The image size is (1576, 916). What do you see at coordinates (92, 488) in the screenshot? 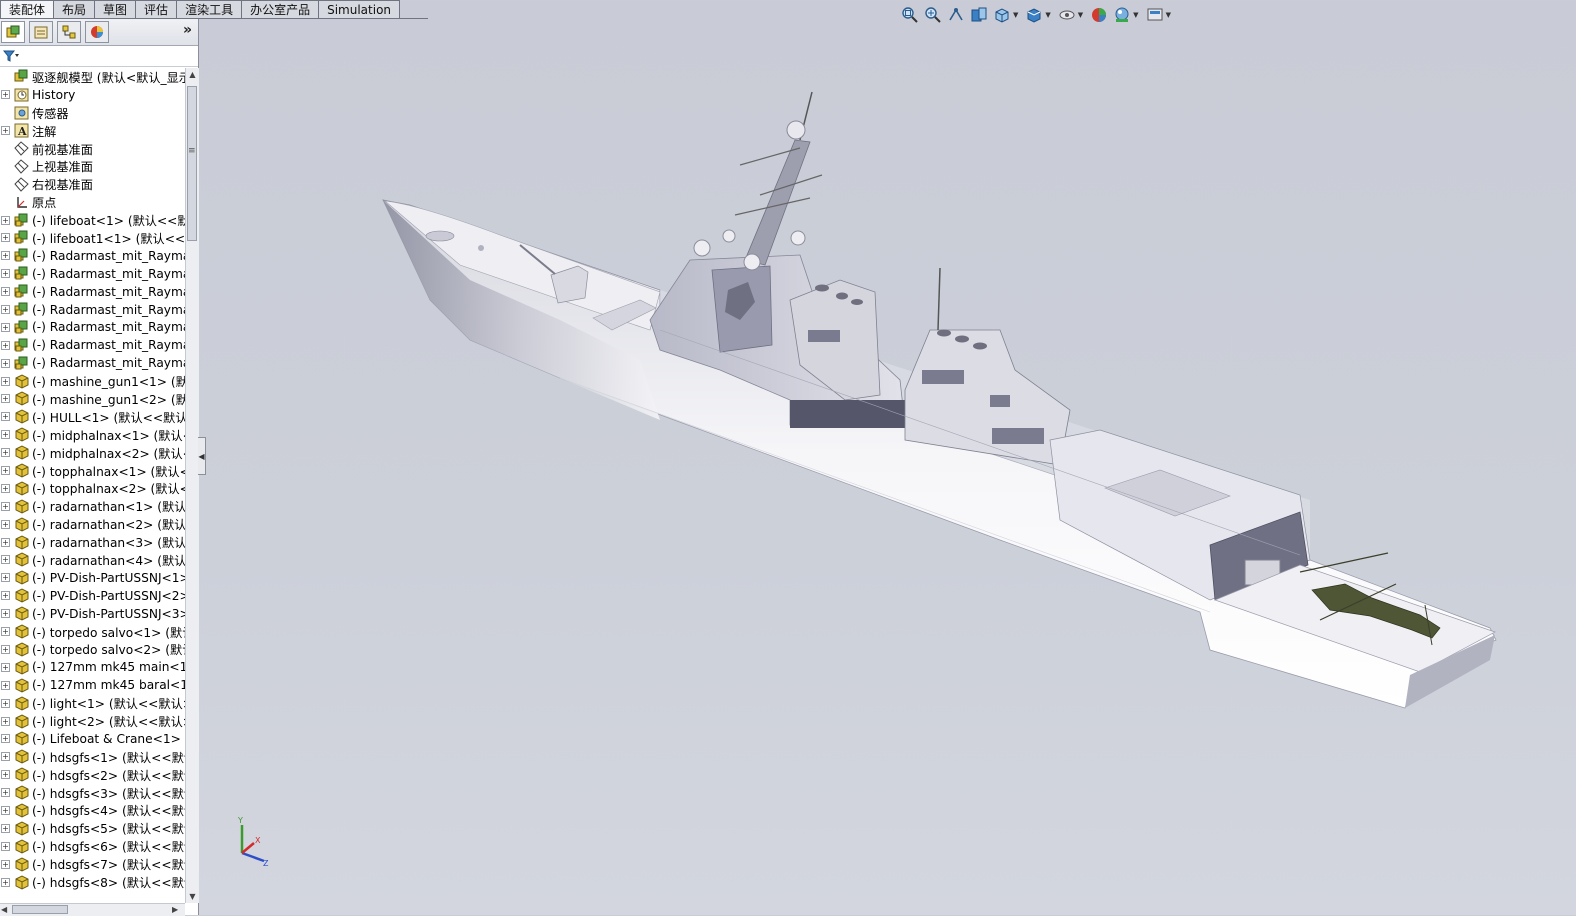
I see `tree-item: + (-) topphalnax<2> (默认<` at bounding box center [92, 488].